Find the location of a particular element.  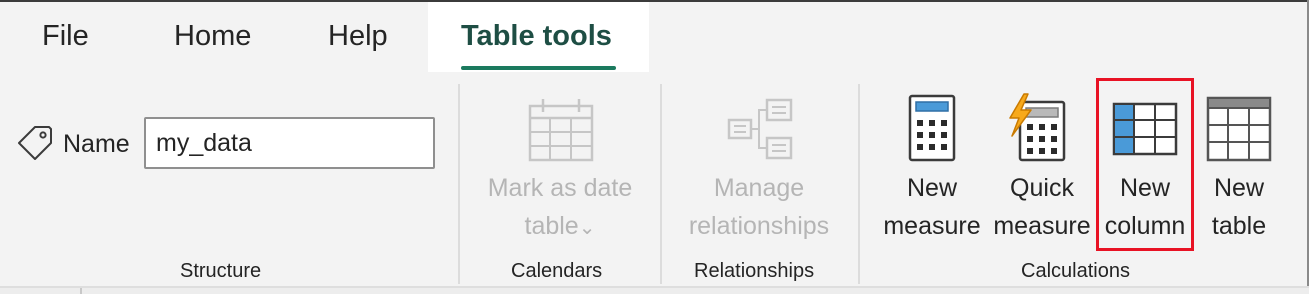

new-table-label-line1: New is located at coordinates (1238, 188).